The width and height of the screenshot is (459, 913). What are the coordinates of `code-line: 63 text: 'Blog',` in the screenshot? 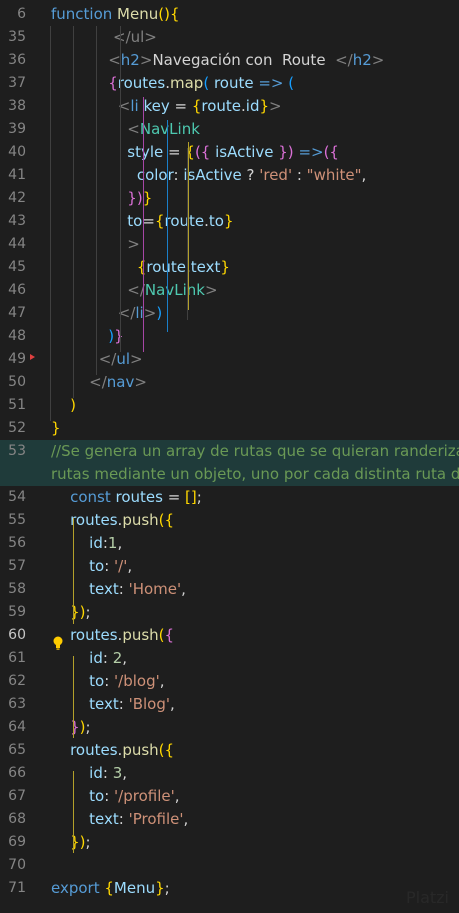 It's located at (229, 704).